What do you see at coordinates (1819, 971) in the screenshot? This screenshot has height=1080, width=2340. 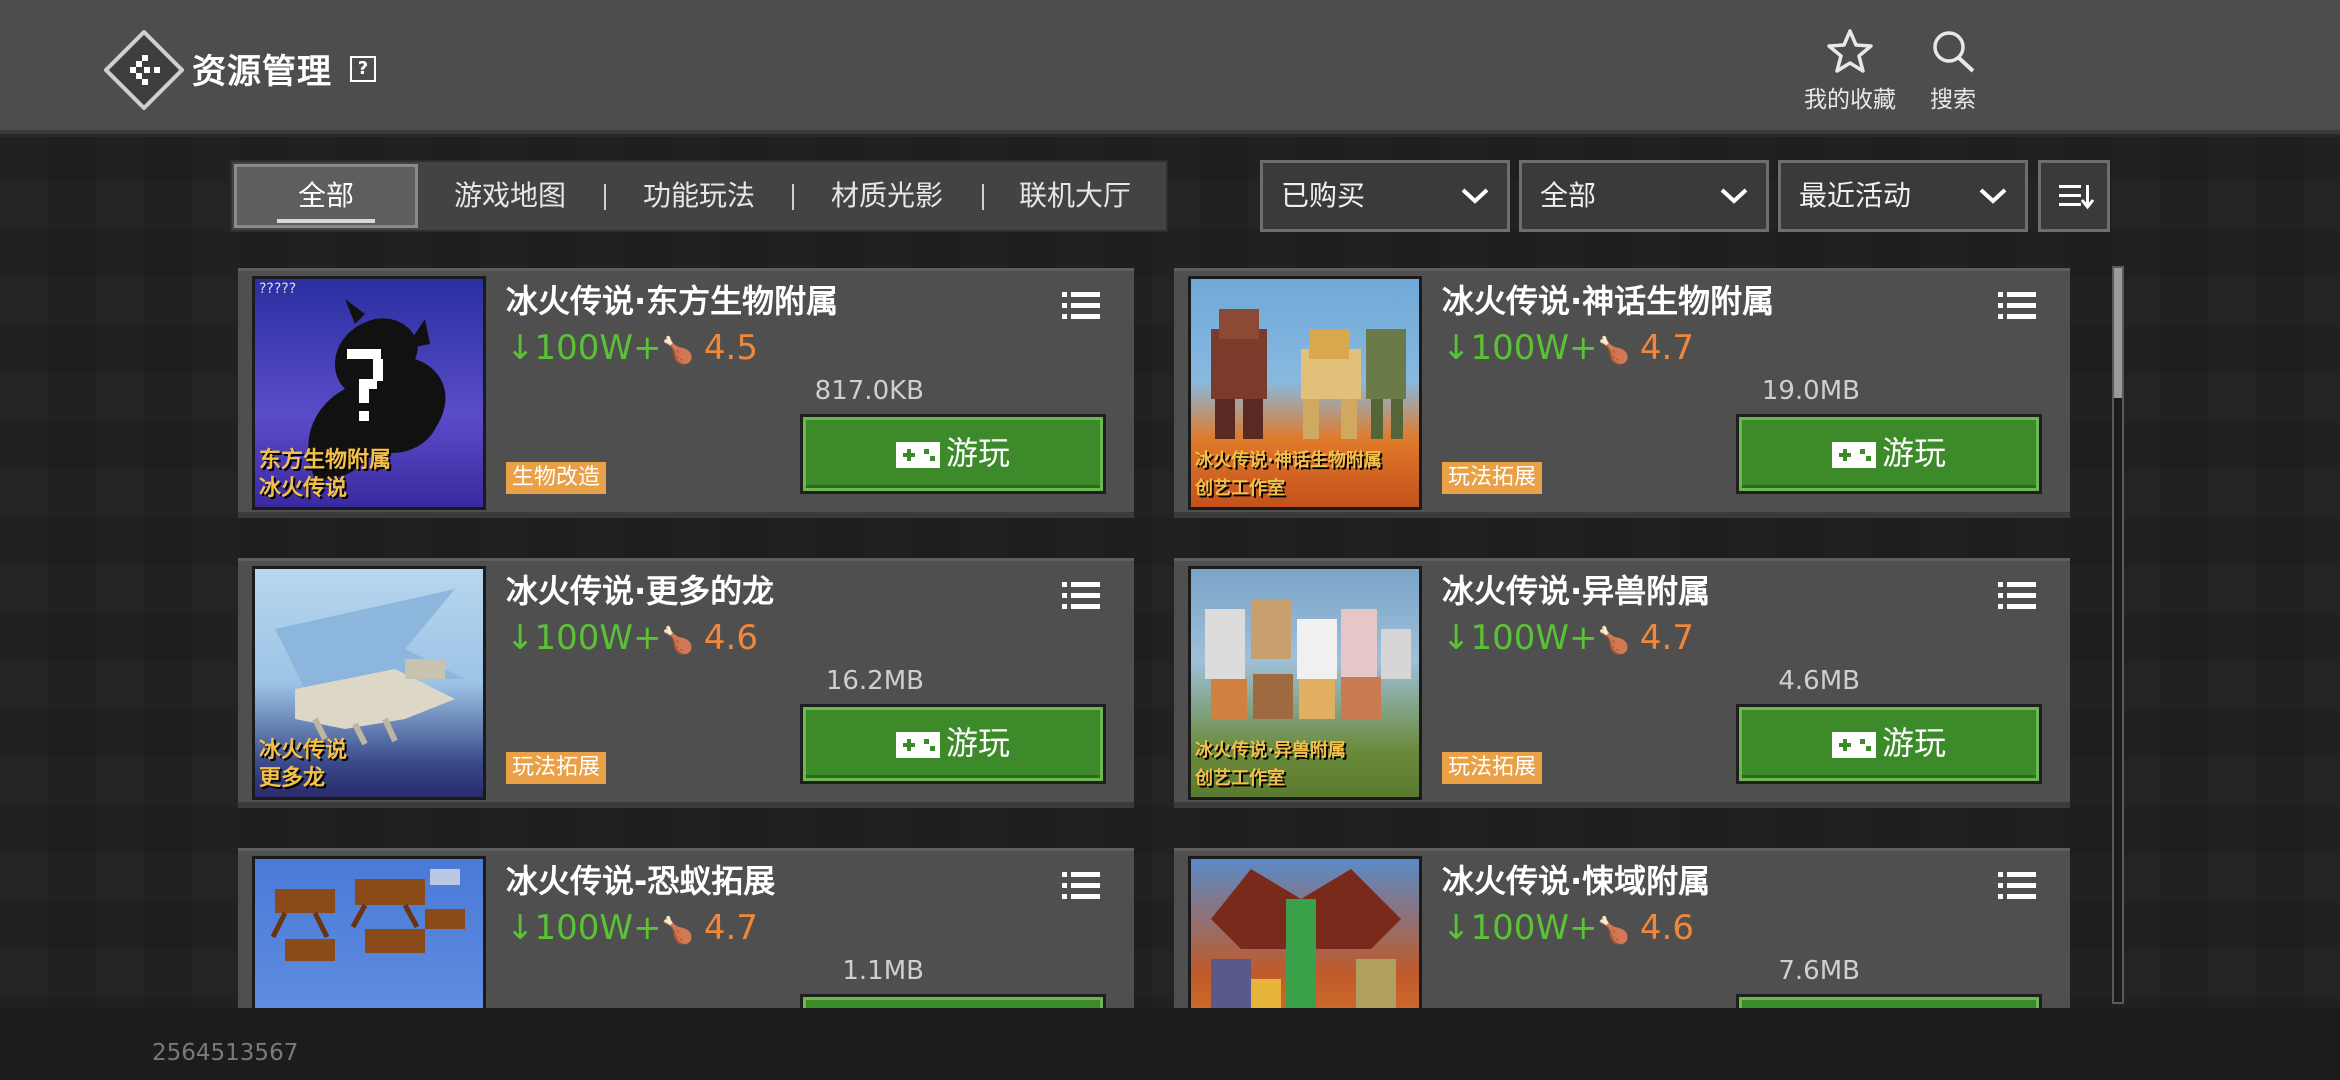 I see `file-size: 7.6MB` at bounding box center [1819, 971].